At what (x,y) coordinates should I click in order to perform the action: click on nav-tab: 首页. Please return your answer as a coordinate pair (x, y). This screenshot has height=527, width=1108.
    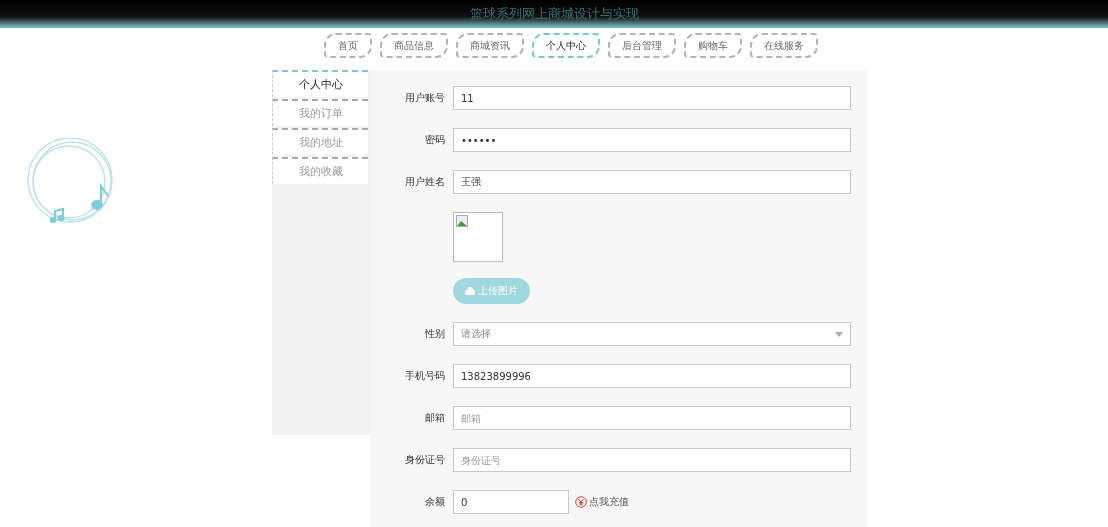
    Looking at the image, I should click on (347, 45).